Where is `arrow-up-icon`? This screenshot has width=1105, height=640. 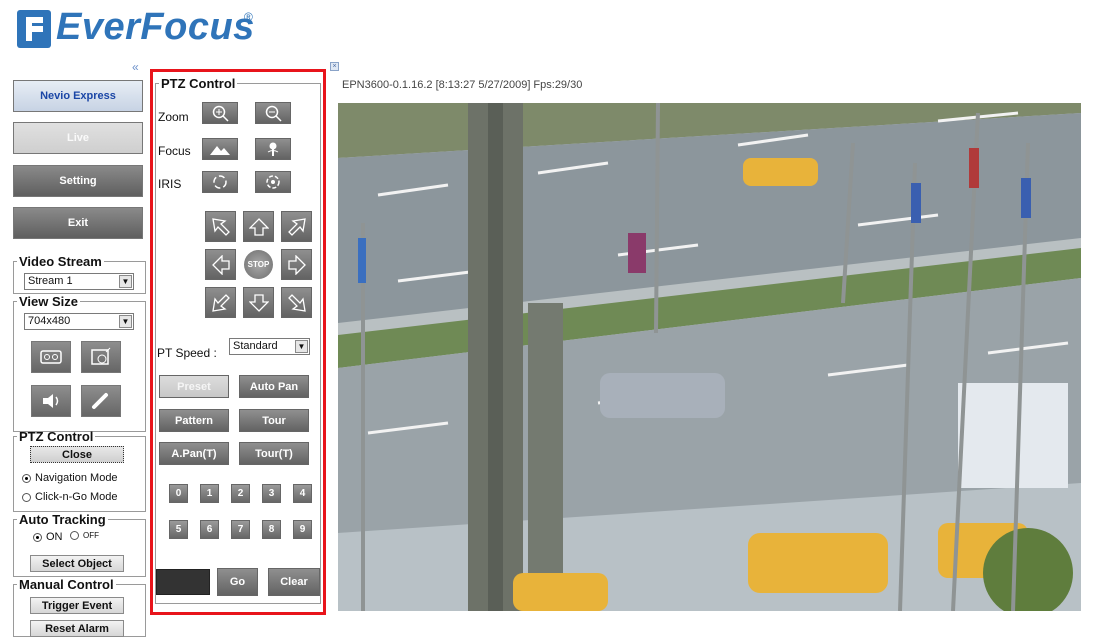 arrow-up-icon is located at coordinates (258, 226).